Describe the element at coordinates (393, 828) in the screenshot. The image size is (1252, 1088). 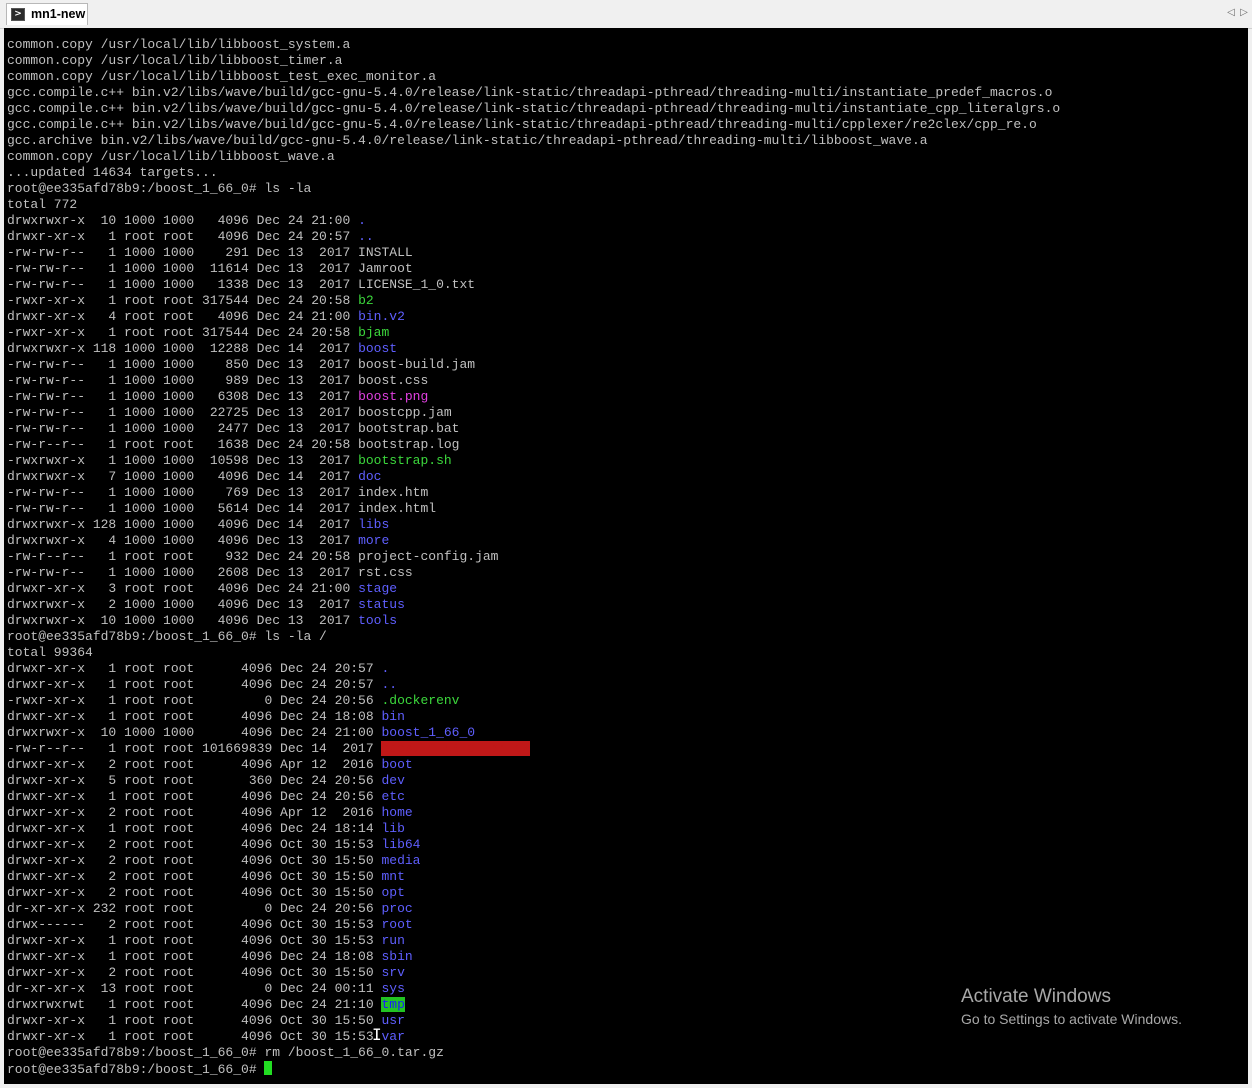
I see `file-name-dir: lib` at that location.